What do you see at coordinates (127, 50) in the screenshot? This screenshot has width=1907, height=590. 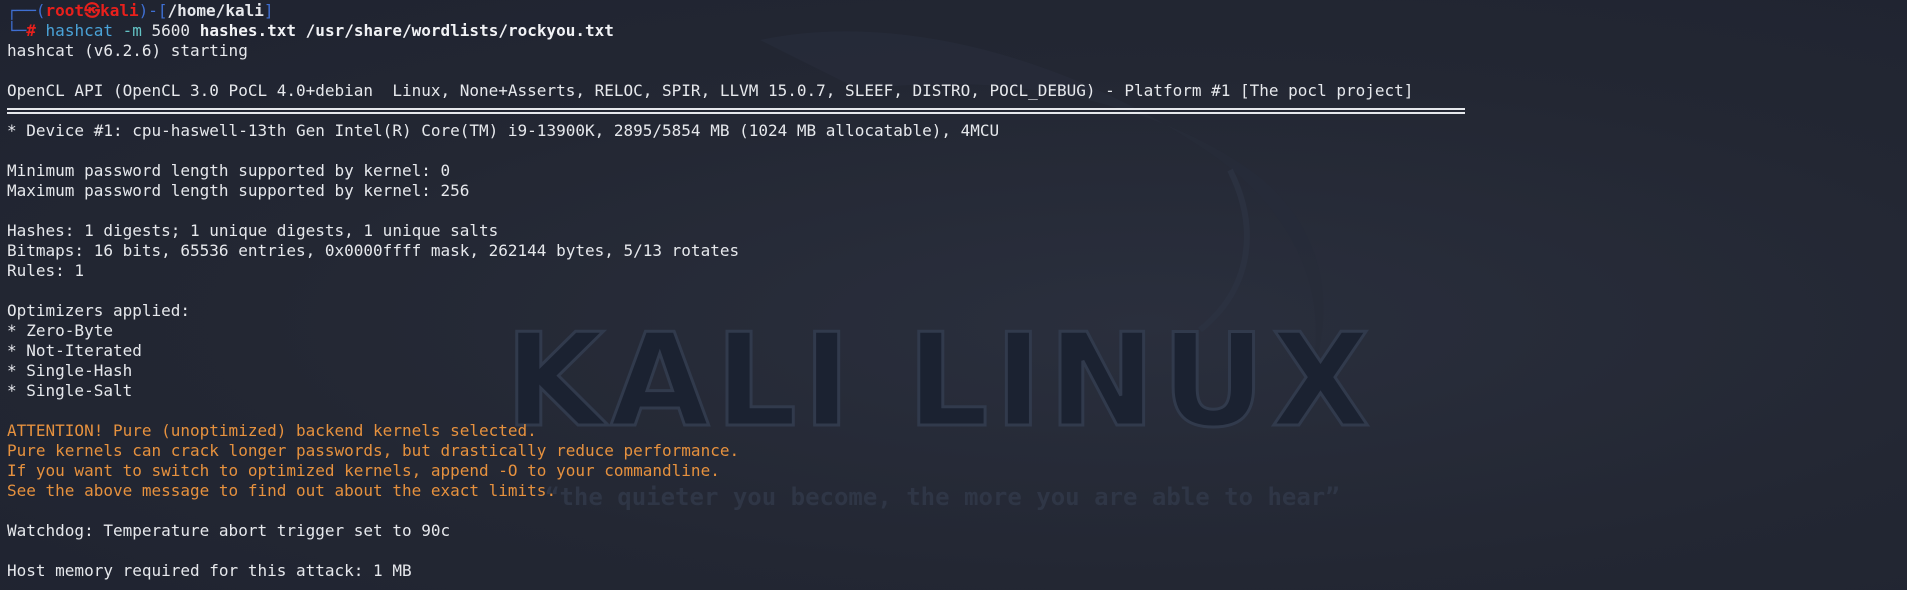 I see `output-starting: hashcat (v6.2.6) starting` at bounding box center [127, 50].